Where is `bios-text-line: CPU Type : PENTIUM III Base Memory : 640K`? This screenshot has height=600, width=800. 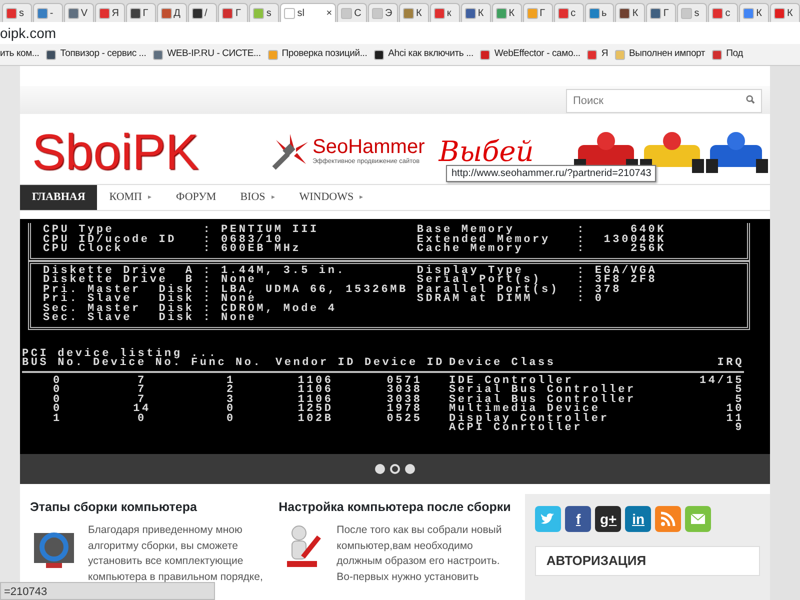 bios-text-line: CPU Type : PENTIUM III Base Memory : 640K is located at coordinates (355, 231).